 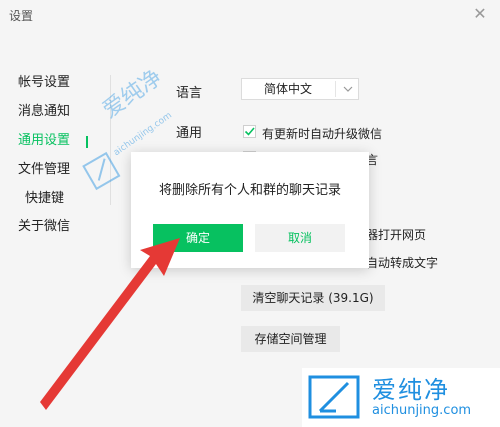 I want to click on close-icon: ✕, so click(x=480, y=15).